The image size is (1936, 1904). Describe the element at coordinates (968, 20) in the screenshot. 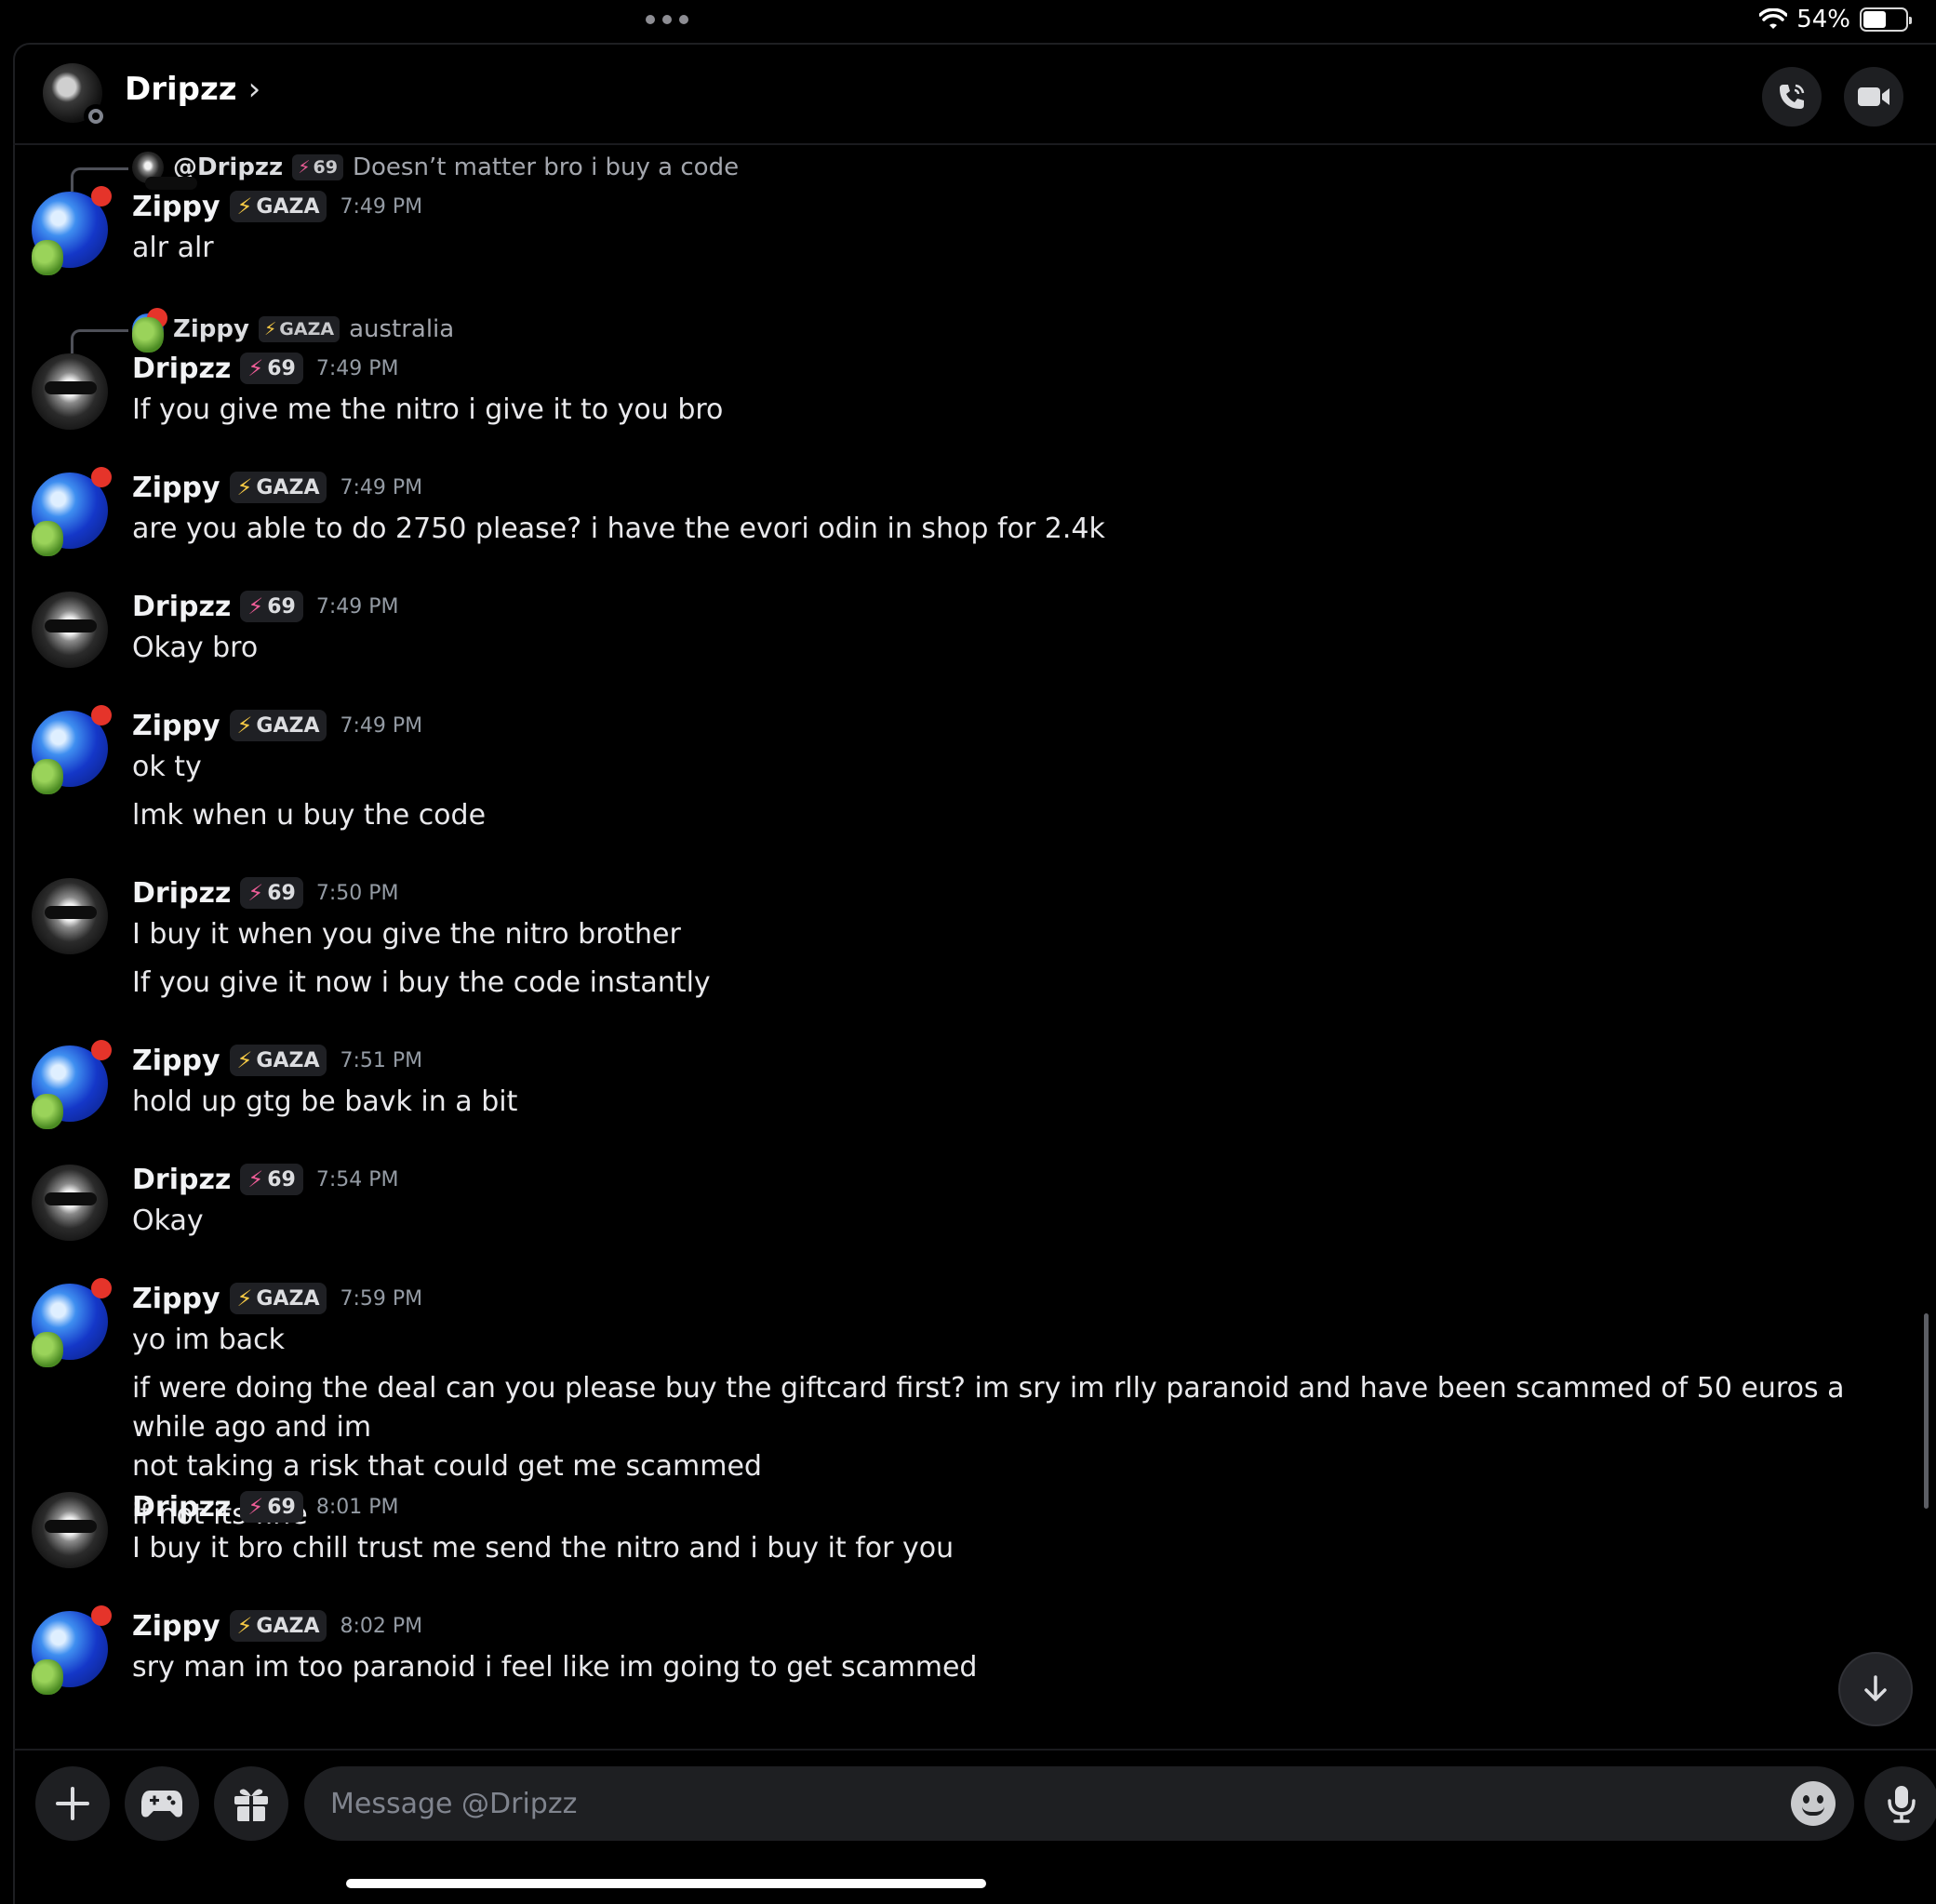

I see `status-bar: 54%` at that location.